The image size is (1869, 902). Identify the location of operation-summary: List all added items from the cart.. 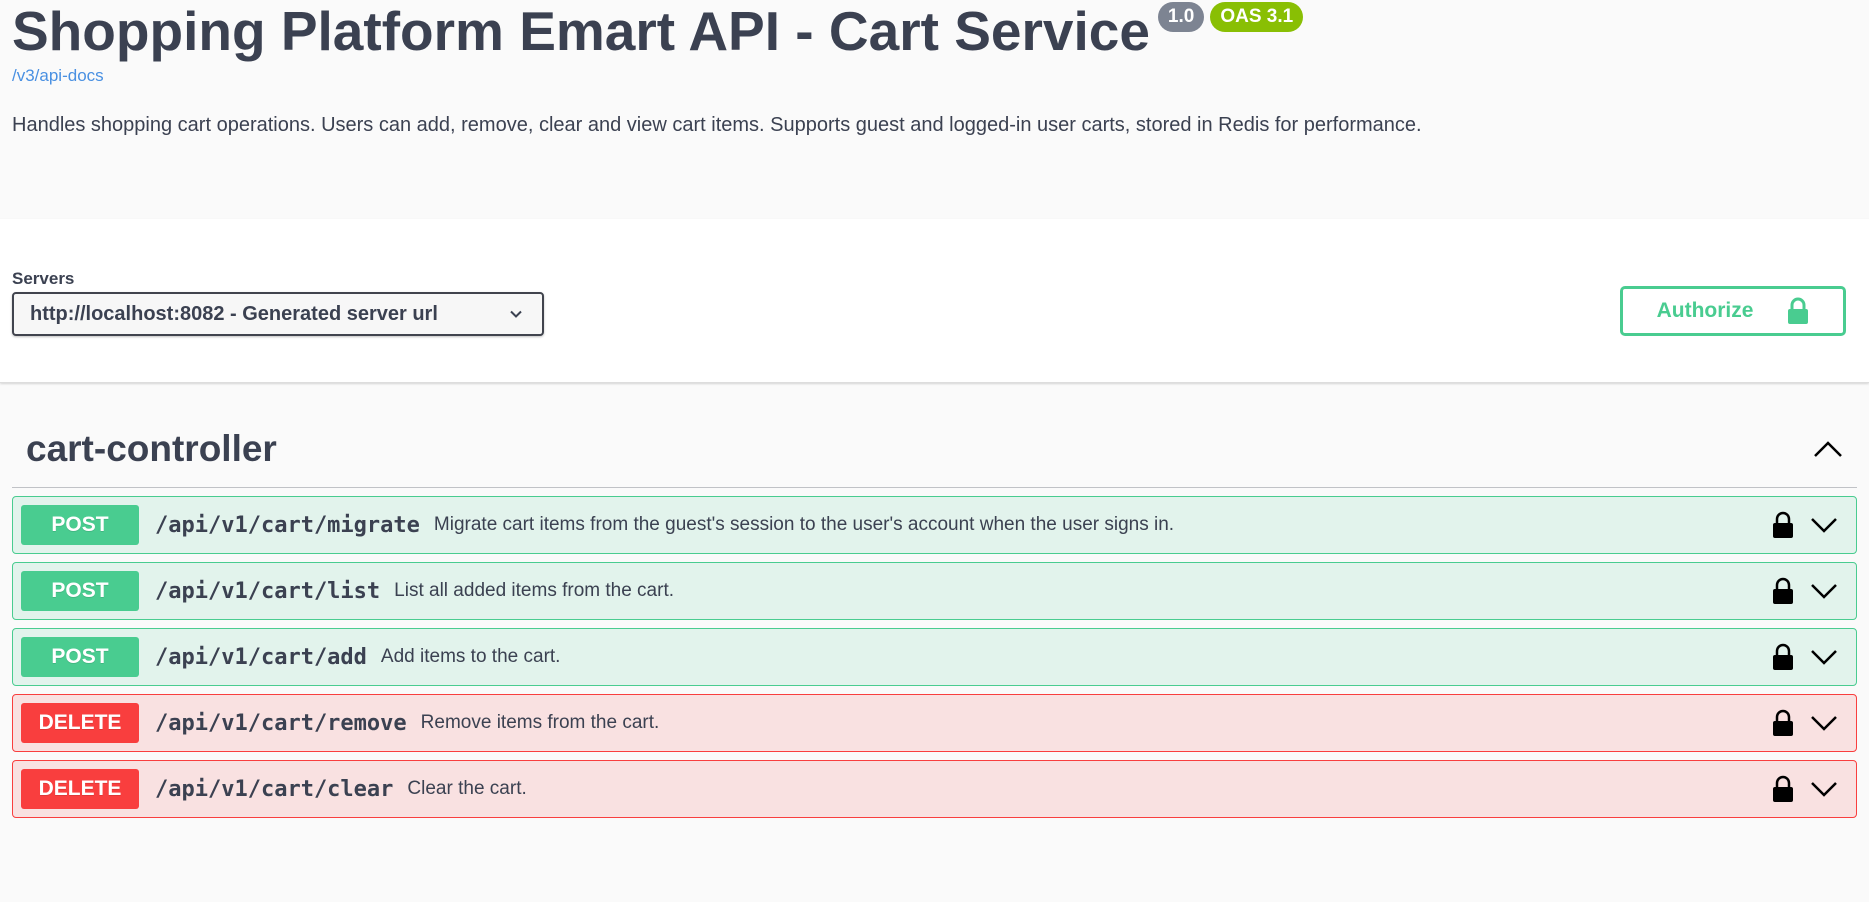
(534, 590).